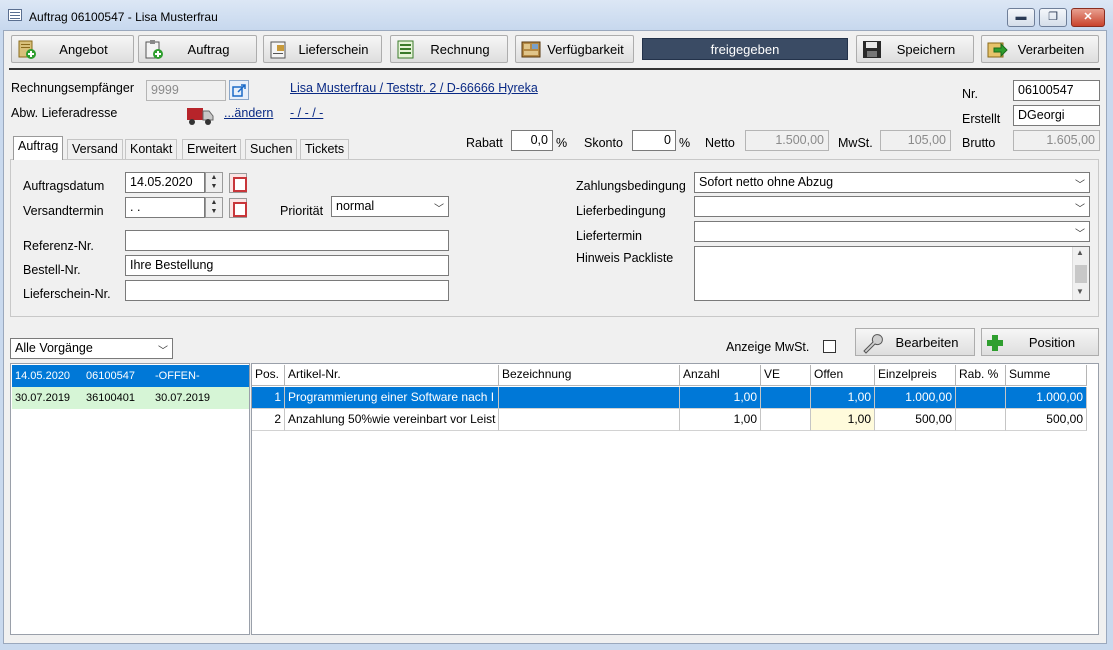  I want to click on list-item-nr: 06100547, so click(110, 376).